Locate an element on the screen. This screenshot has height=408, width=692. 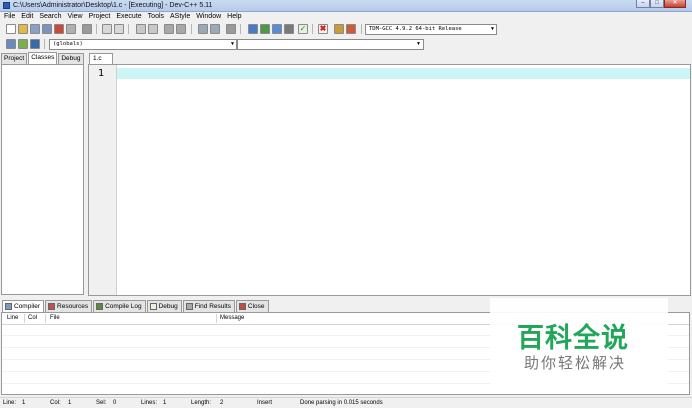
tab-compile-log-label: Compile Log is located at coordinates (123, 306).